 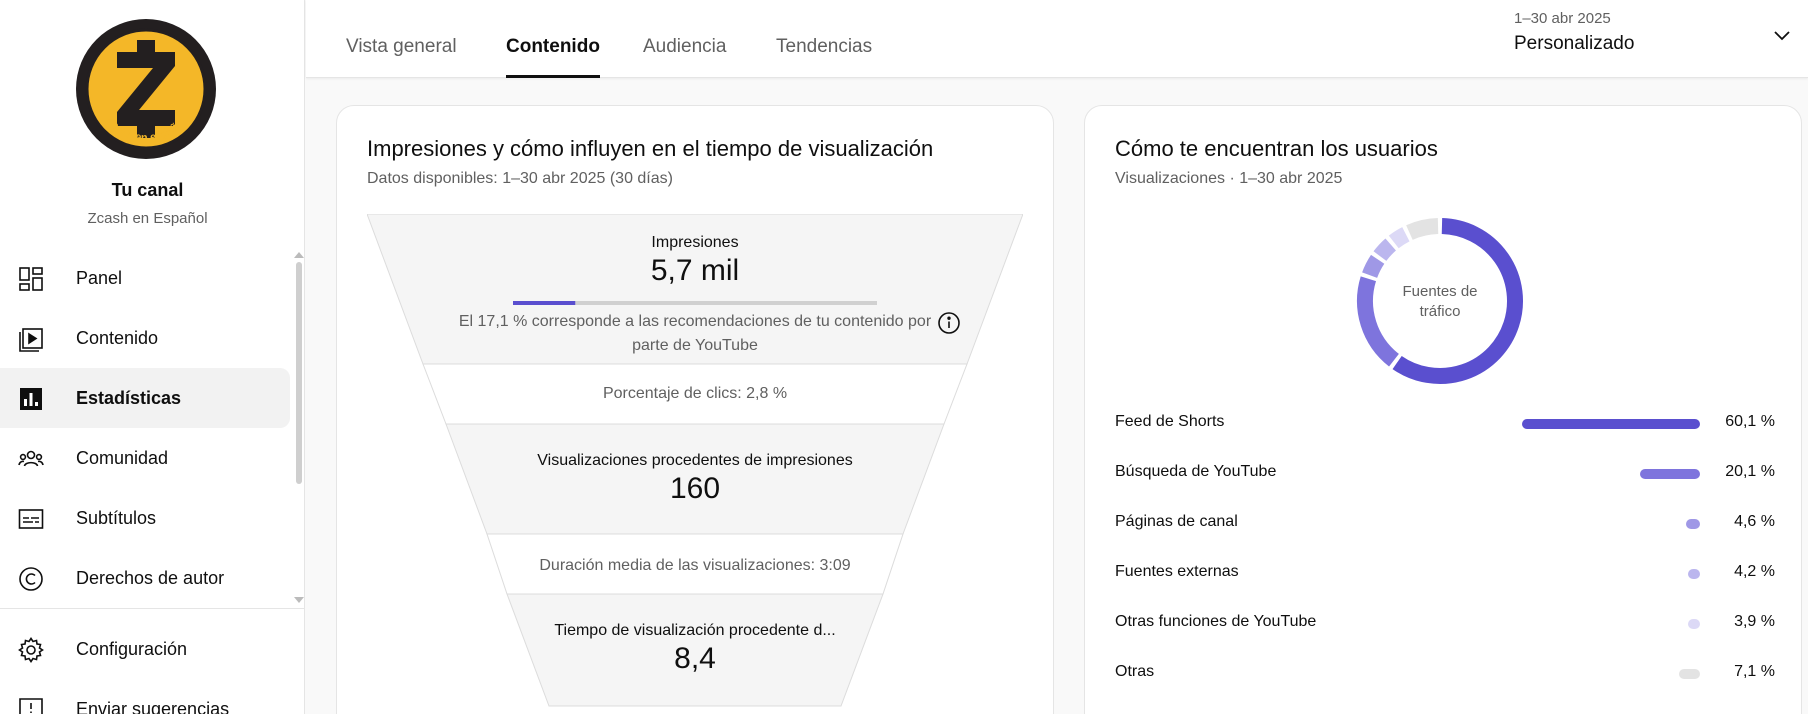 What do you see at coordinates (1170, 421) in the screenshot?
I see `traffic-source-name: Feed de Shorts` at bounding box center [1170, 421].